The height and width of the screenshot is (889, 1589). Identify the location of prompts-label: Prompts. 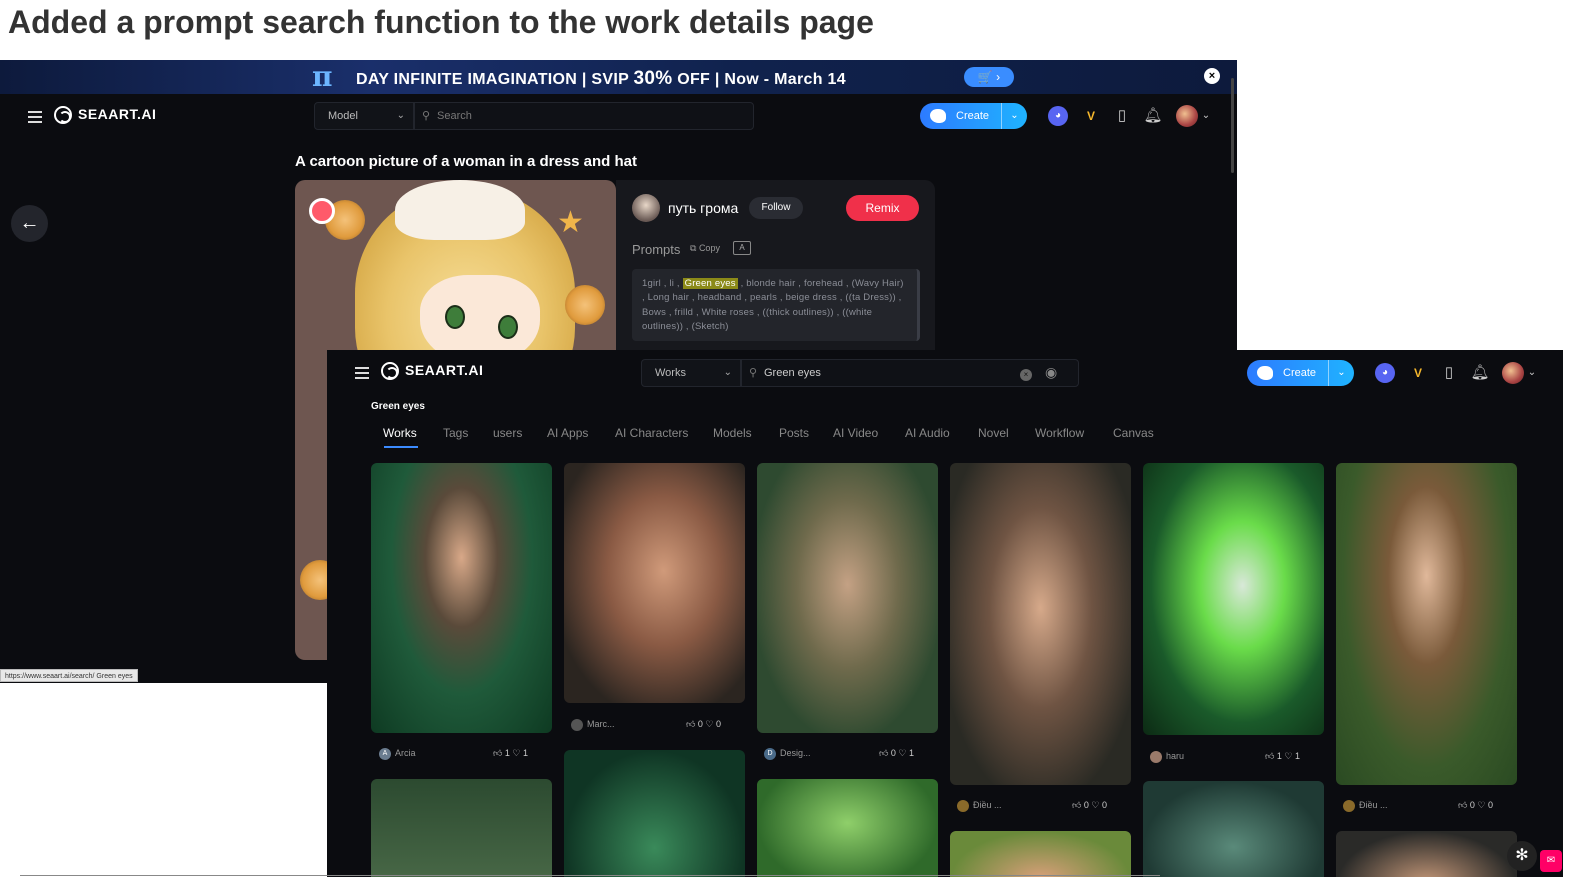
(656, 249).